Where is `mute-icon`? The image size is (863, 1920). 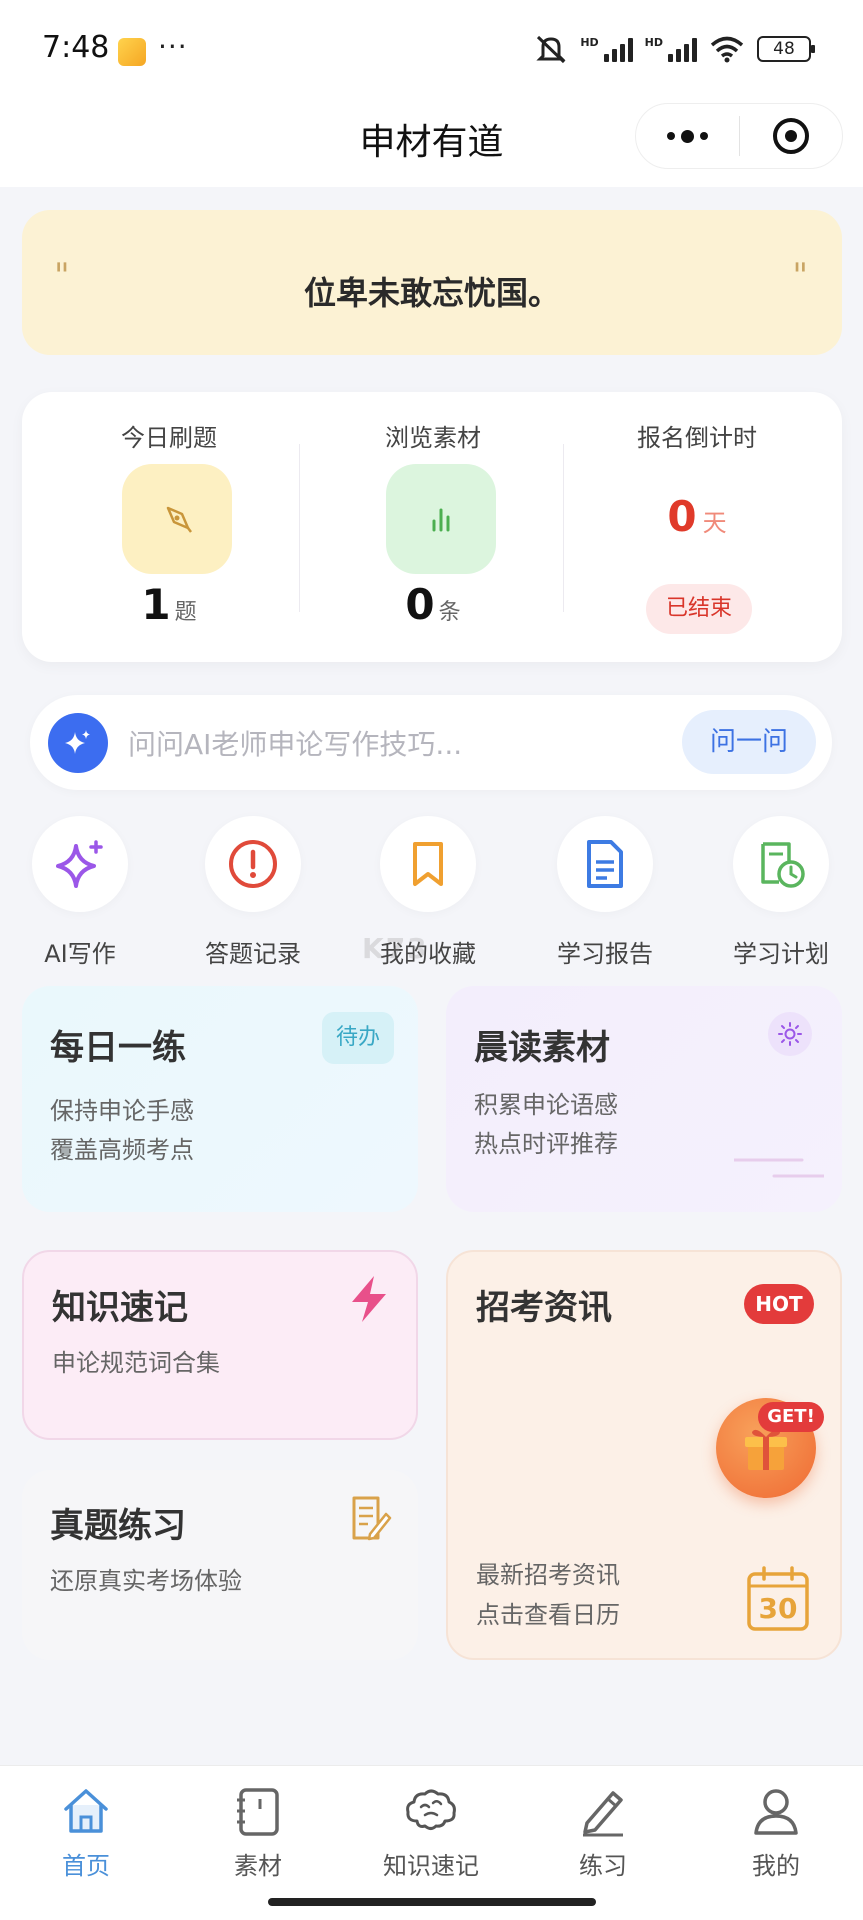
mute-icon is located at coordinates (551, 49).